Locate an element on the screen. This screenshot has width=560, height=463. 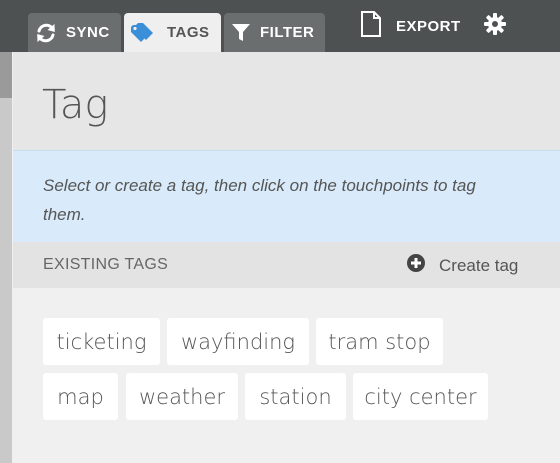
tab-sync: SYNC is located at coordinates (74, 32).